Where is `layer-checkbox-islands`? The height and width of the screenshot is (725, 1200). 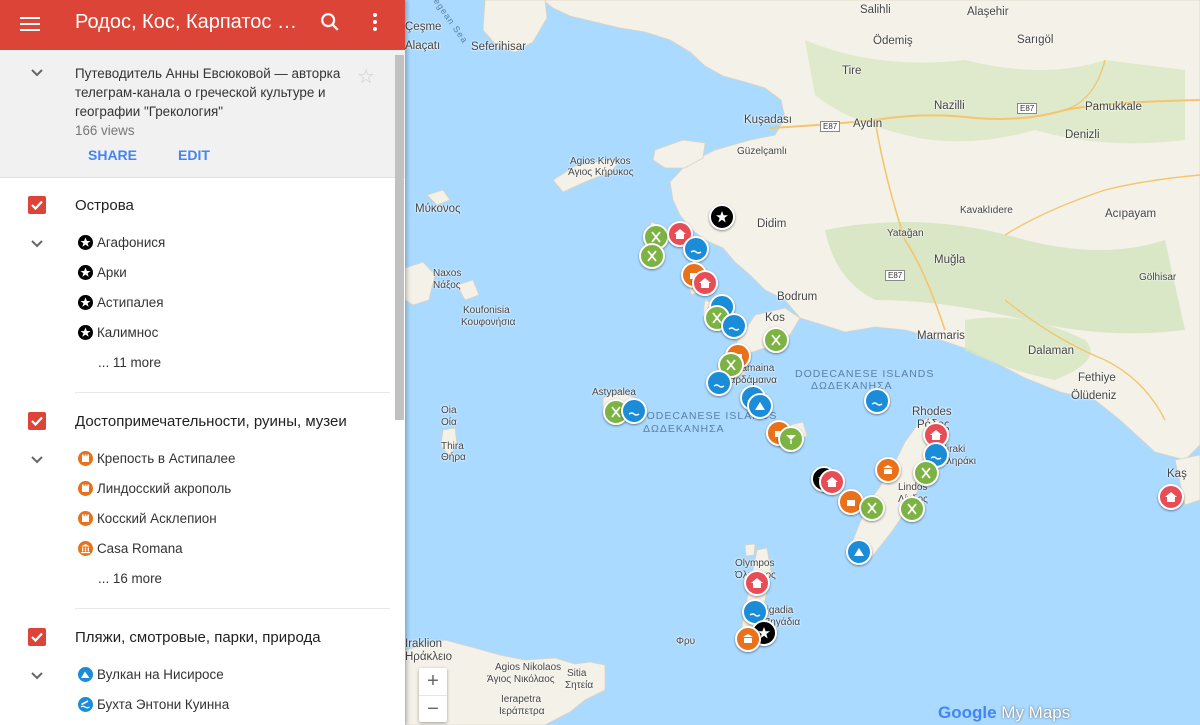 layer-checkbox-islands is located at coordinates (37, 205).